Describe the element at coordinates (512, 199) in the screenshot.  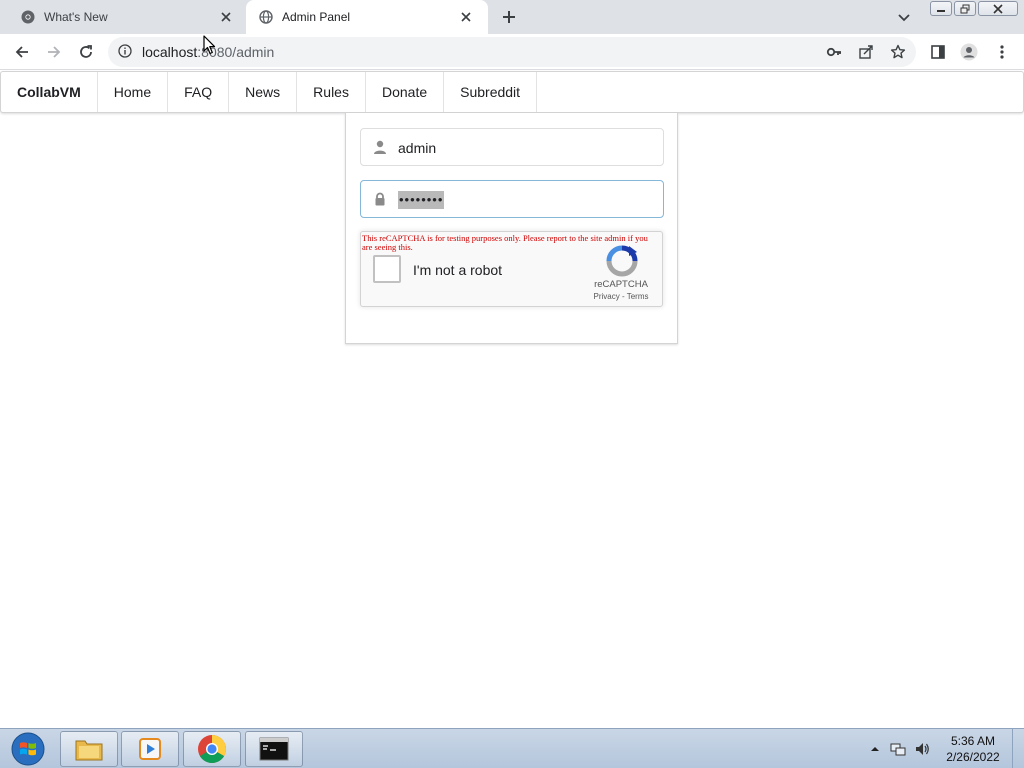
I see `password-field: ••••••••` at that location.